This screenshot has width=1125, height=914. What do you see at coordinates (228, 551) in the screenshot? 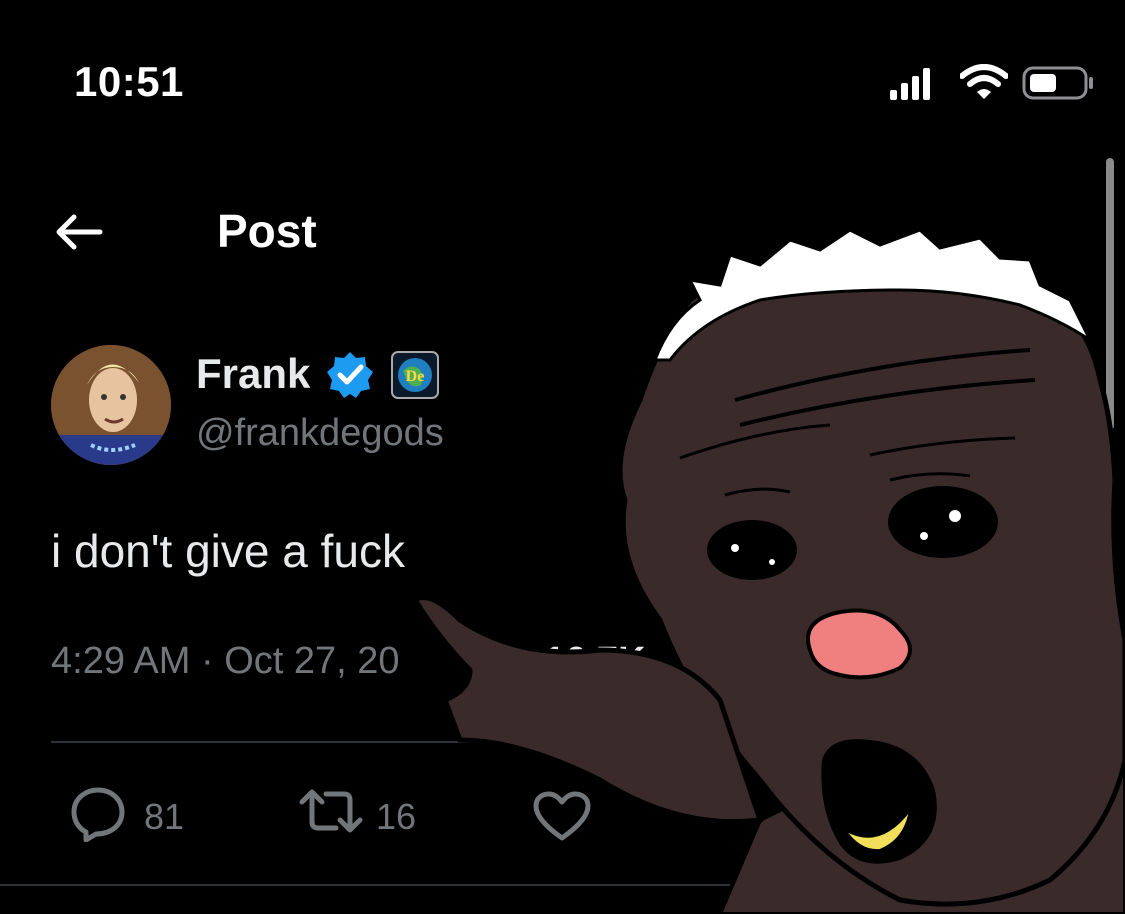
I see `post-text: i don't give a fuck` at bounding box center [228, 551].